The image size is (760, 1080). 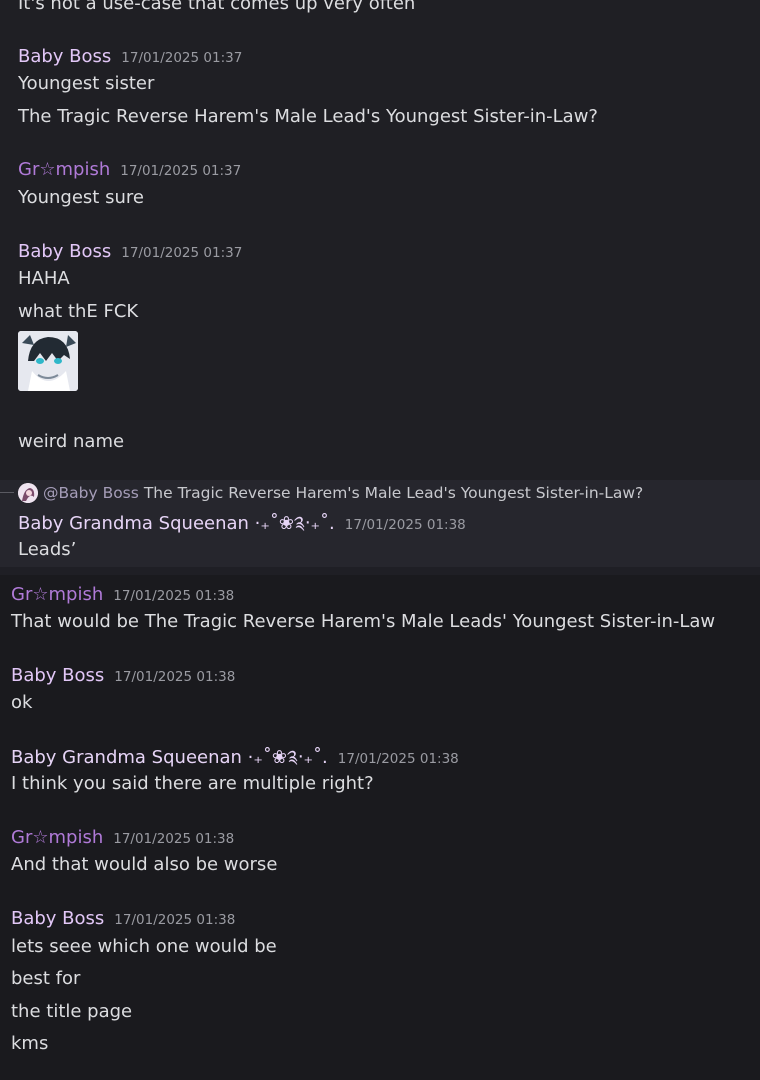 I want to click on message-text: what thE FCK, so click(x=78, y=311).